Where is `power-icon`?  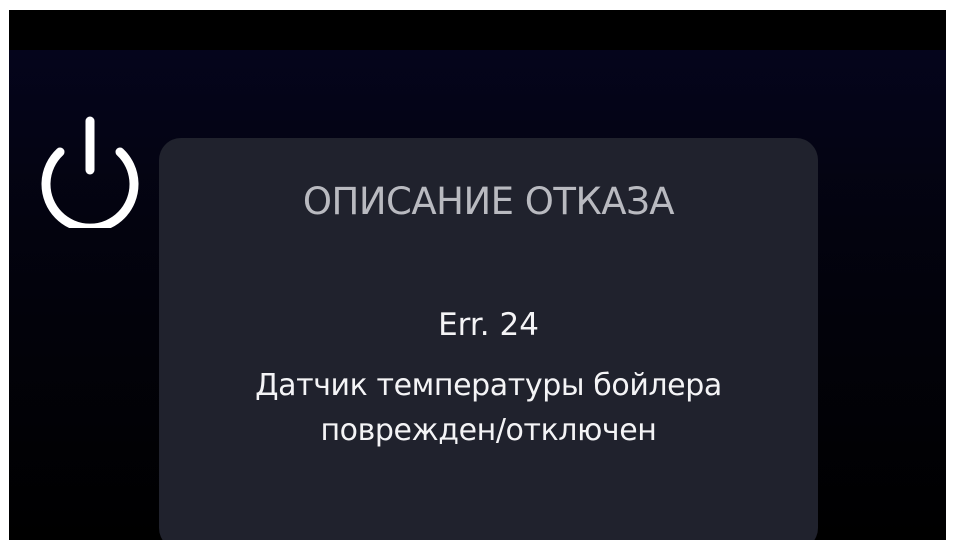
power-icon is located at coordinates (90, 172).